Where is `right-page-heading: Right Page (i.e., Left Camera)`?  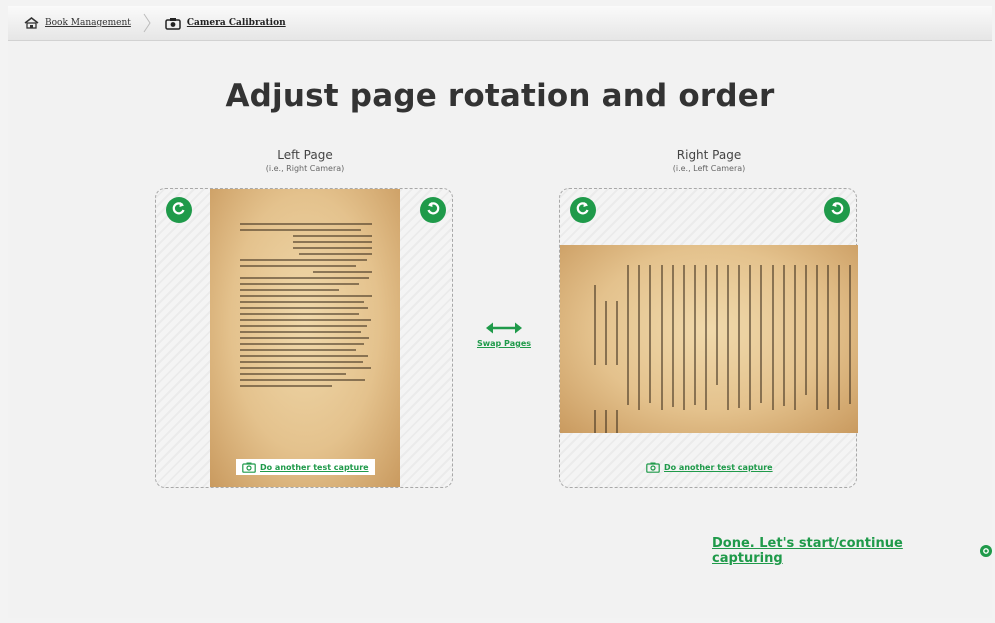 right-page-heading: Right Page (i.e., Left Camera) is located at coordinates (709, 160).